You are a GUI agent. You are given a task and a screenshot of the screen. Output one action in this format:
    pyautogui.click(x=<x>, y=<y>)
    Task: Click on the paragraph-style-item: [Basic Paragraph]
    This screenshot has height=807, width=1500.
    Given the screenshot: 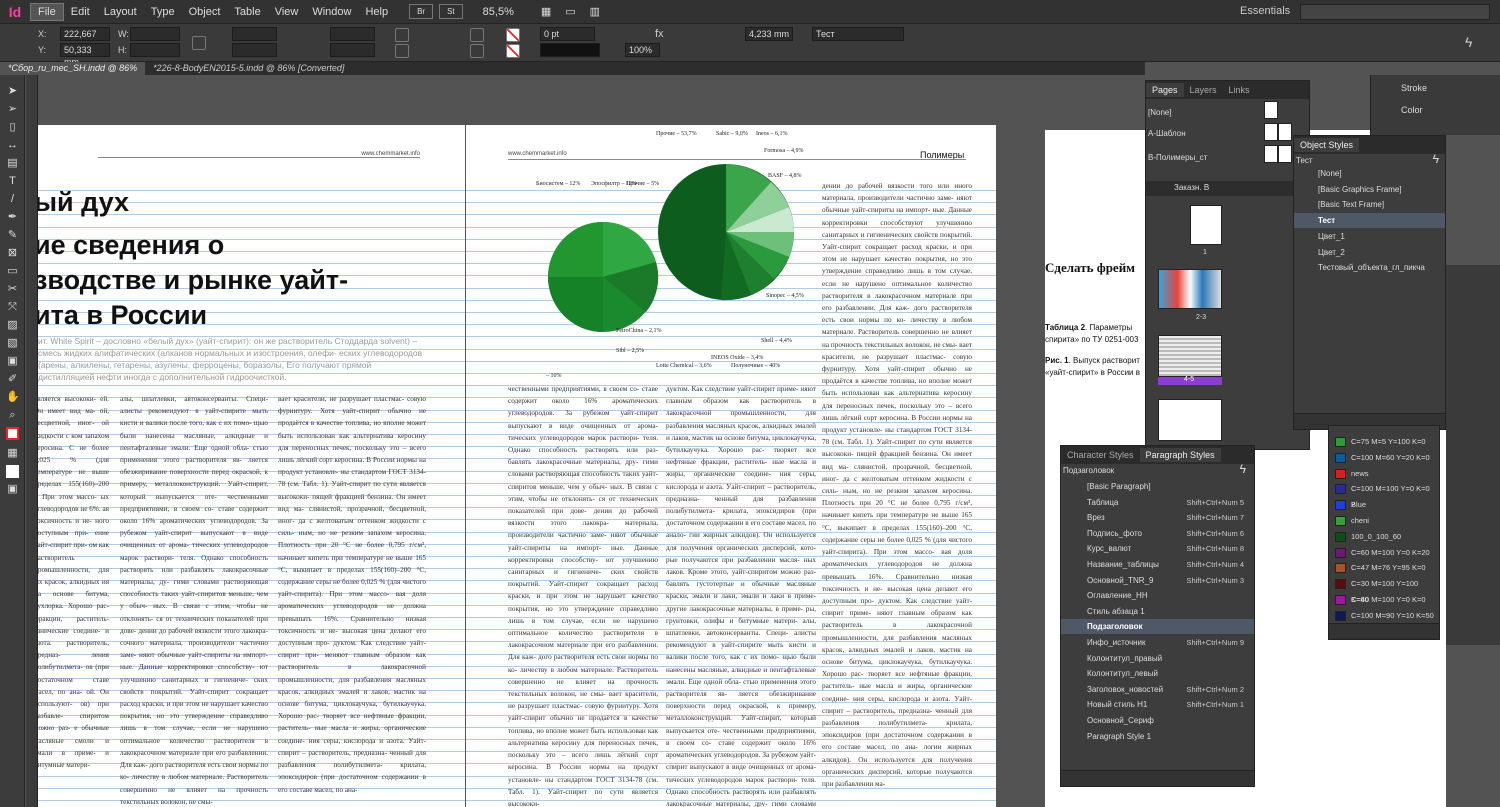 What is the action you would take?
    pyautogui.click(x=1157, y=486)
    